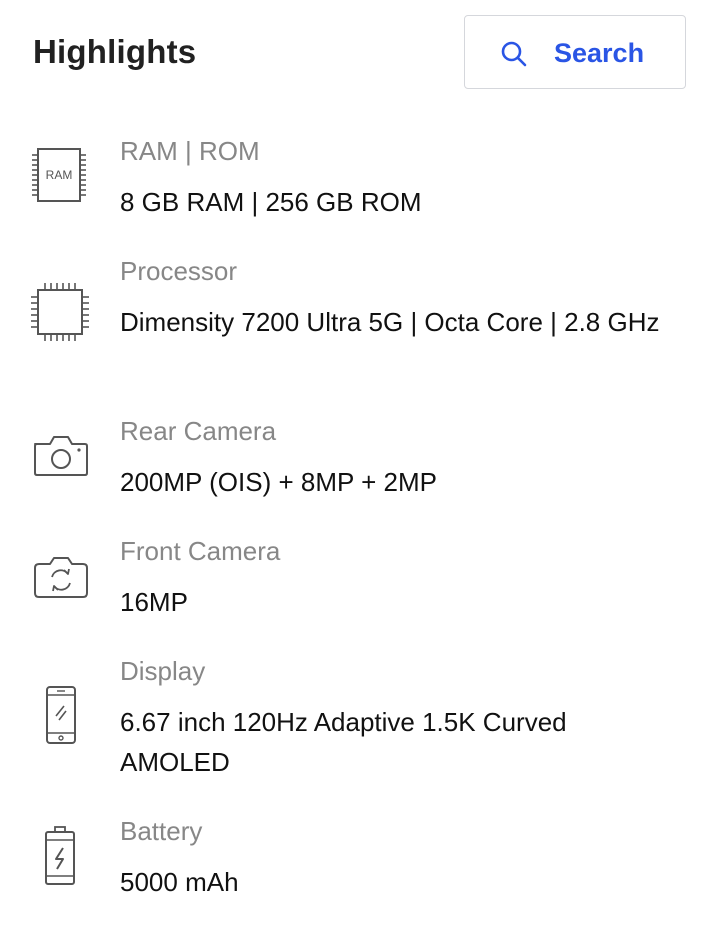  What do you see at coordinates (60, 578) in the screenshot?
I see `front-camera-icon` at bounding box center [60, 578].